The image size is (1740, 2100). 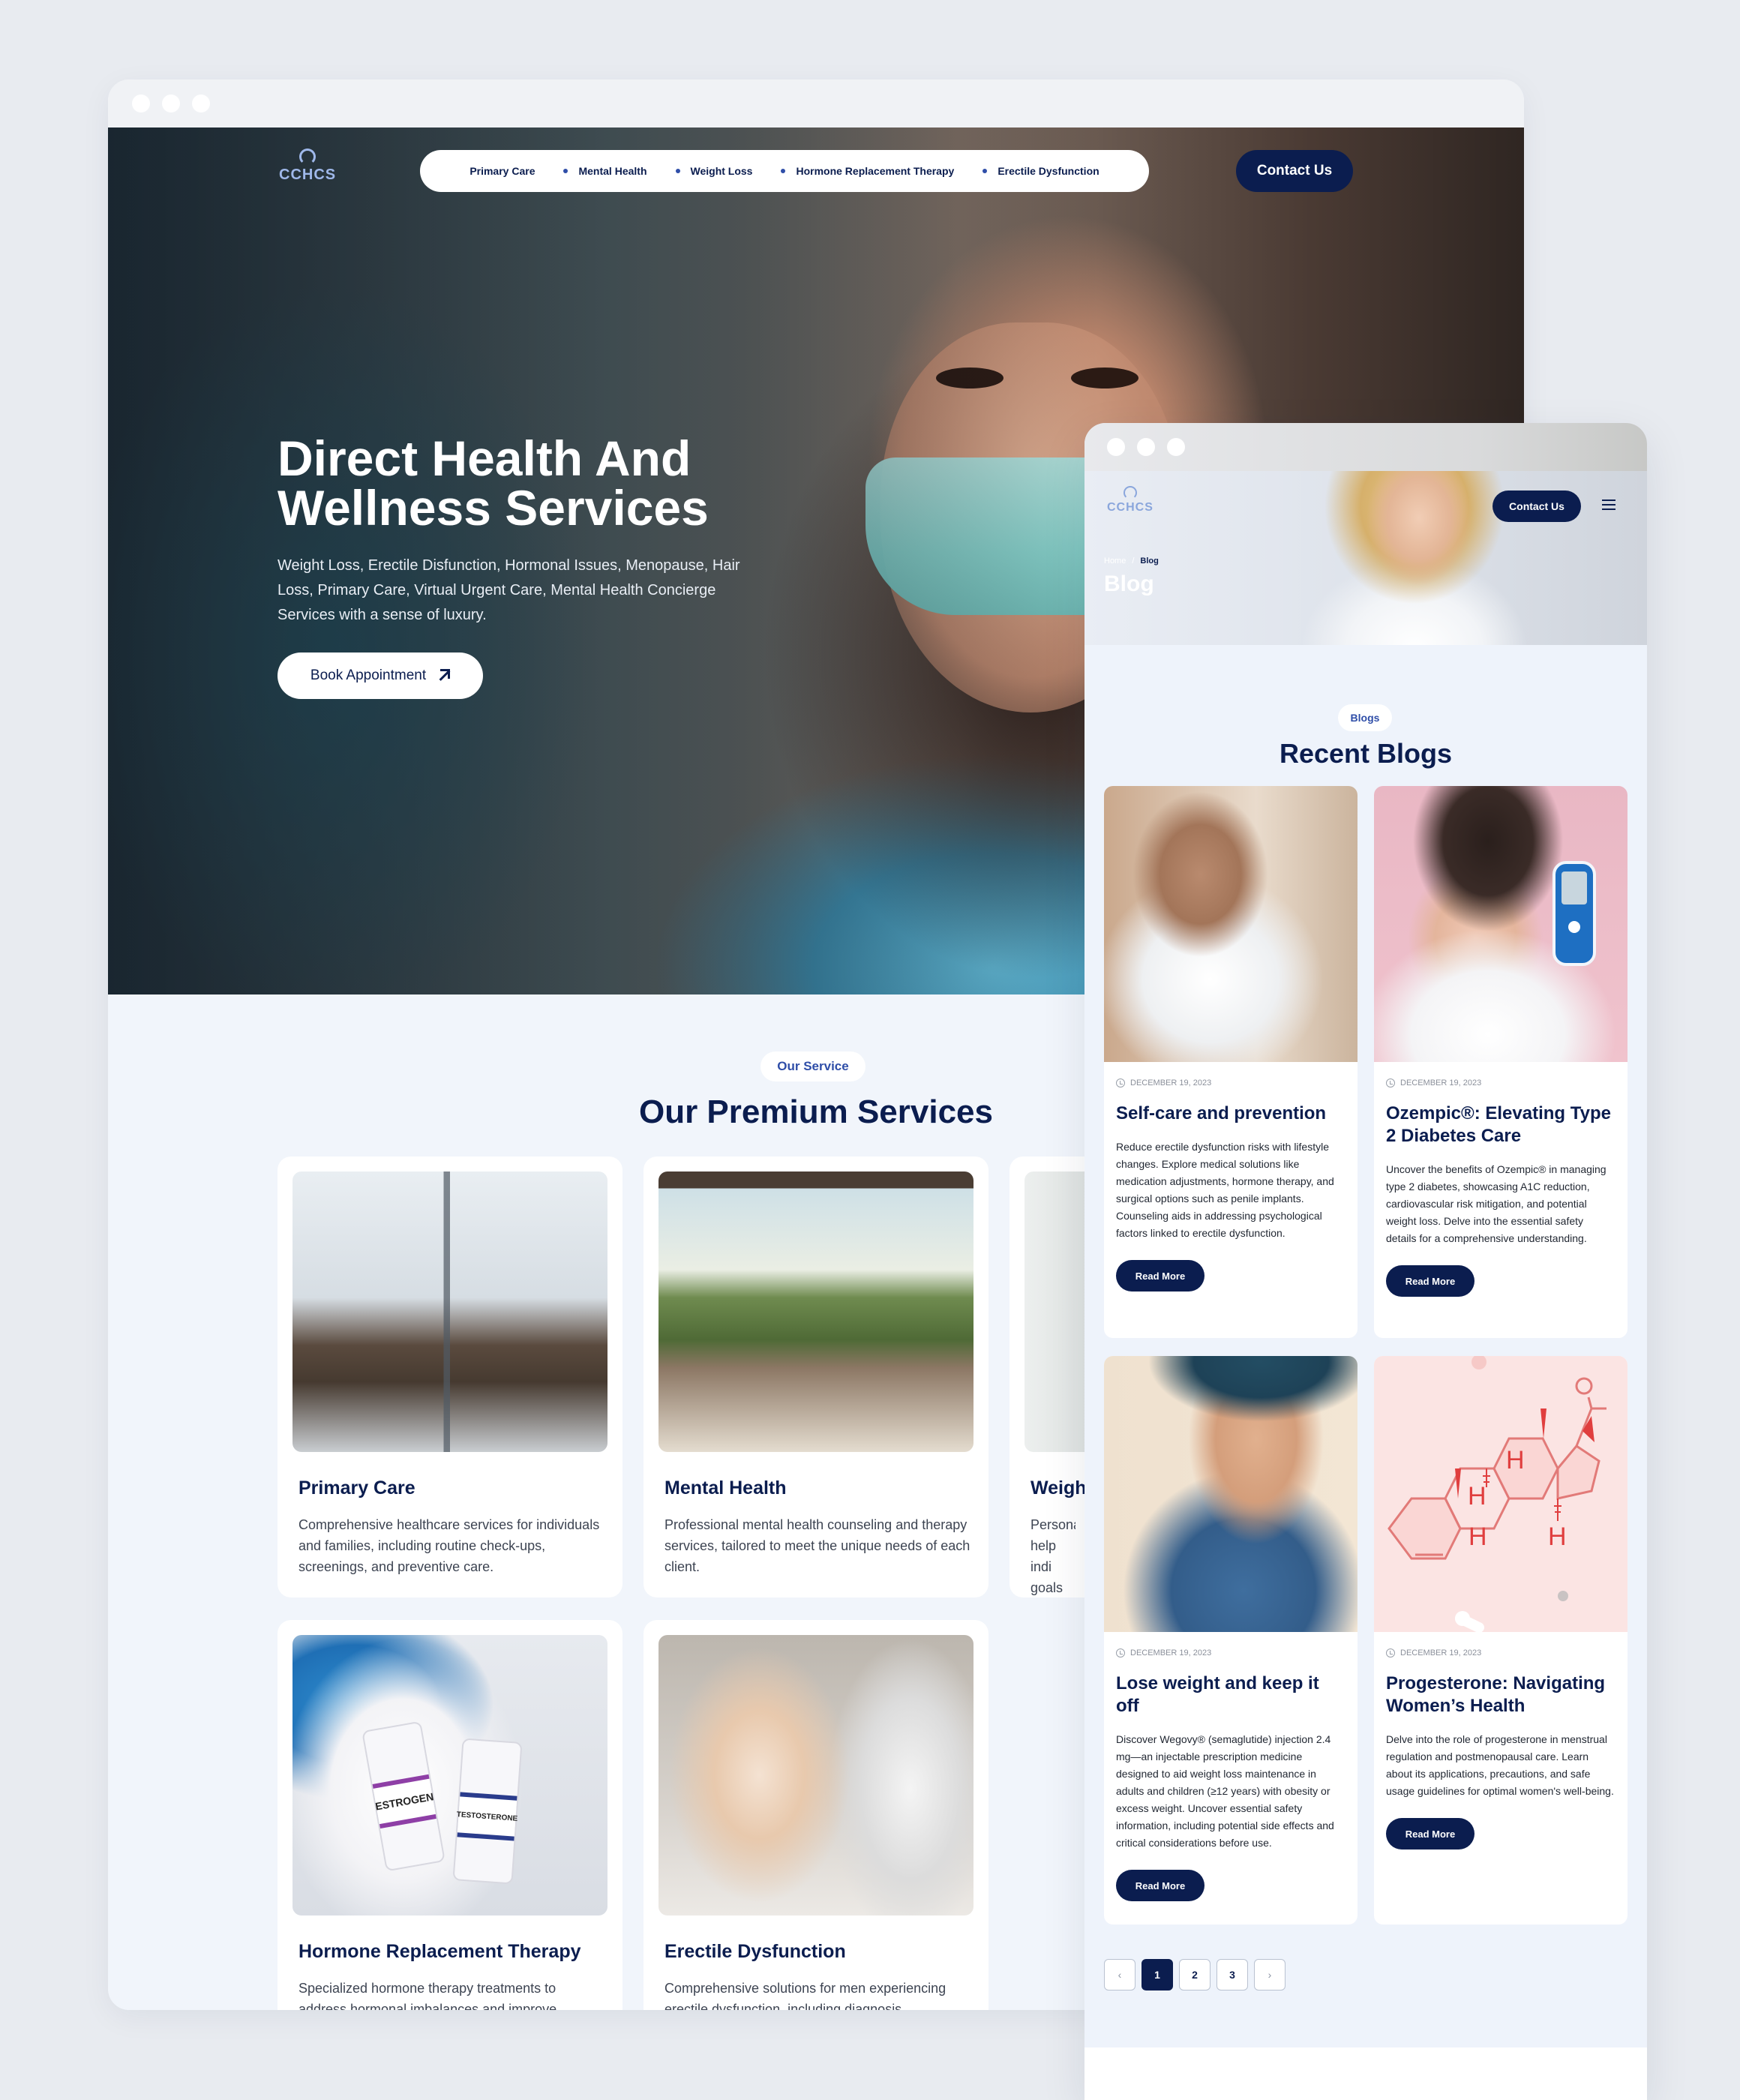 I want to click on pagination-page-button: 3, so click(x=1232, y=1974).